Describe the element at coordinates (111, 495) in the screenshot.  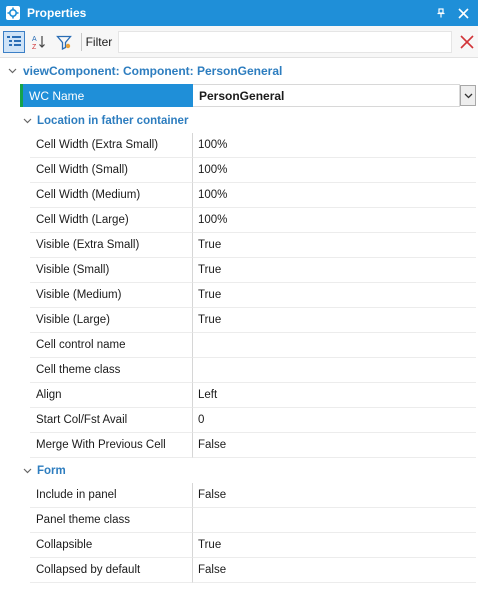
I see `property-name: Include in panel` at that location.